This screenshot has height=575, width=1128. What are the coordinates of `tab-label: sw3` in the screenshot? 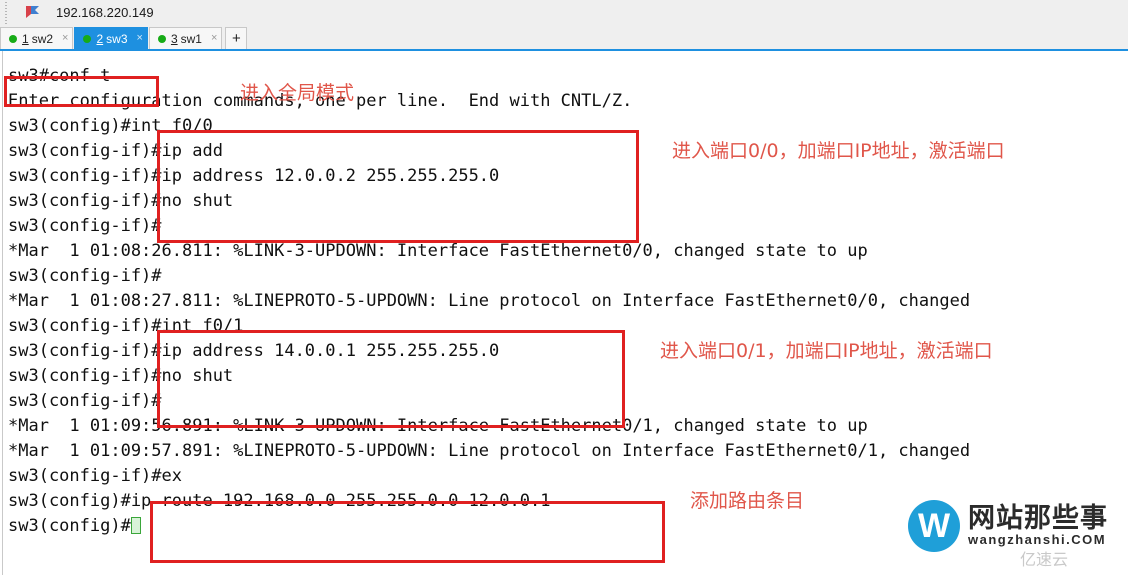 It's located at (117, 38).